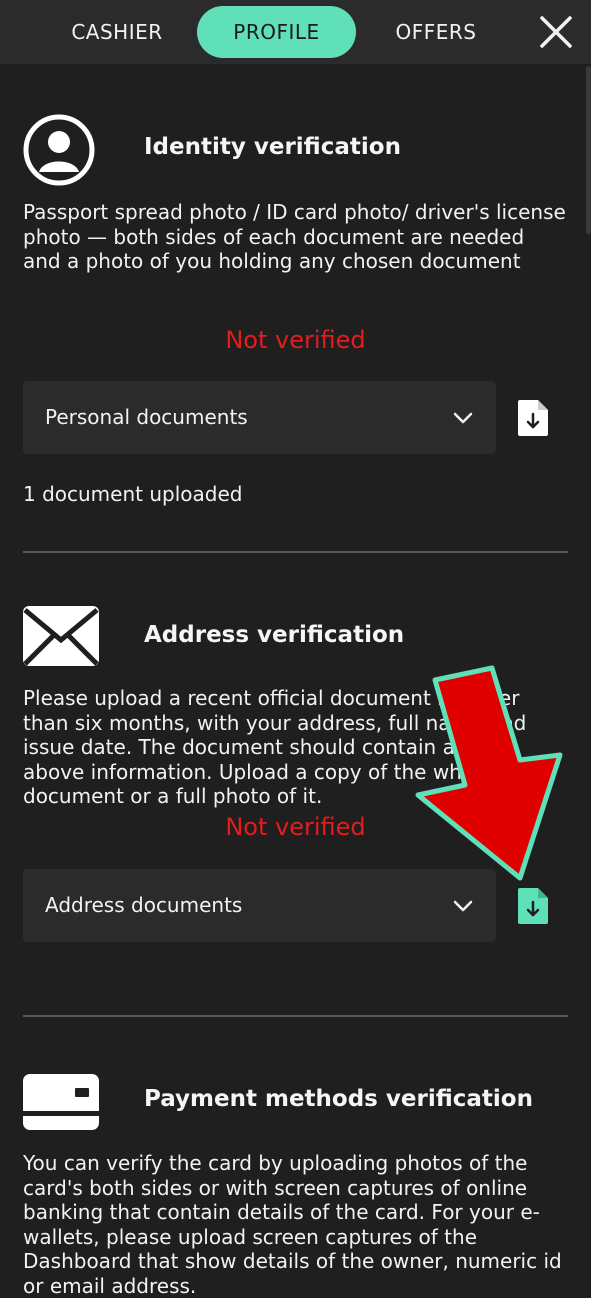  What do you see at coordinates (259, 417) in the screenshot?
I see `personal-documents-dropdown: Personal documents` at bounding box center [259, 417].